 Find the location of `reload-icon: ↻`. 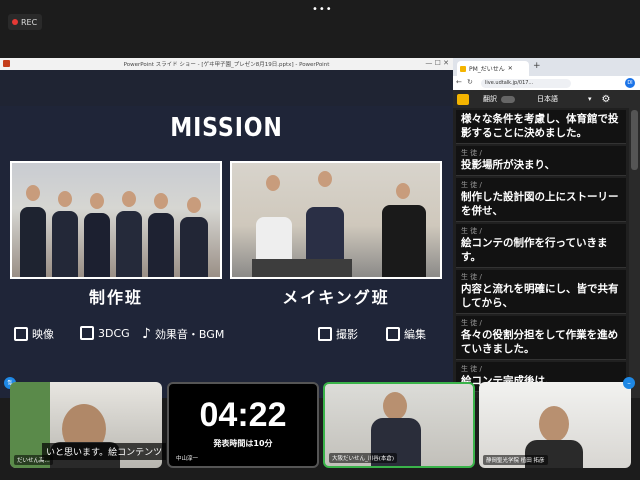

reload-icon: ↻ is located at coordinates (470, 82).